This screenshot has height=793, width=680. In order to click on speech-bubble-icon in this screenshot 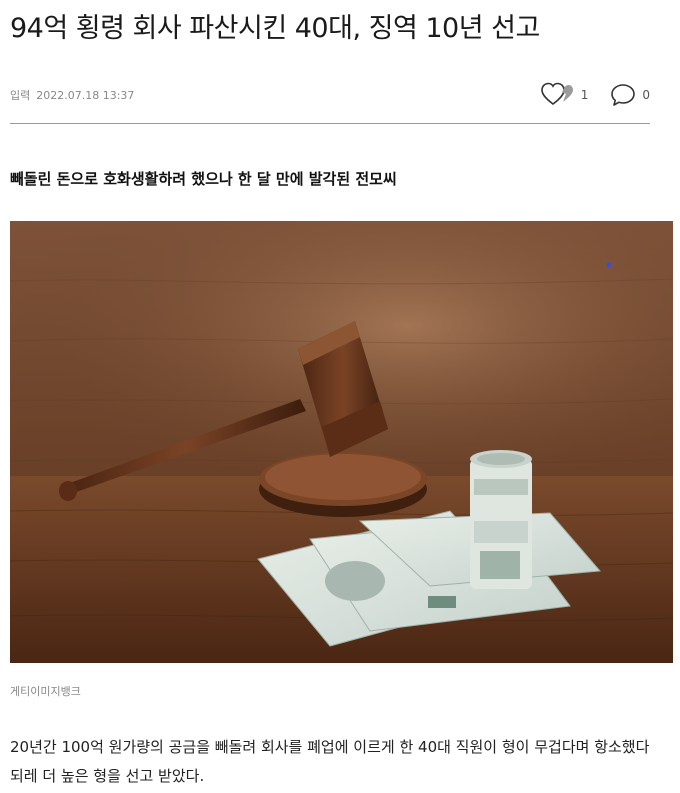, I will do `click(623, 95)`.